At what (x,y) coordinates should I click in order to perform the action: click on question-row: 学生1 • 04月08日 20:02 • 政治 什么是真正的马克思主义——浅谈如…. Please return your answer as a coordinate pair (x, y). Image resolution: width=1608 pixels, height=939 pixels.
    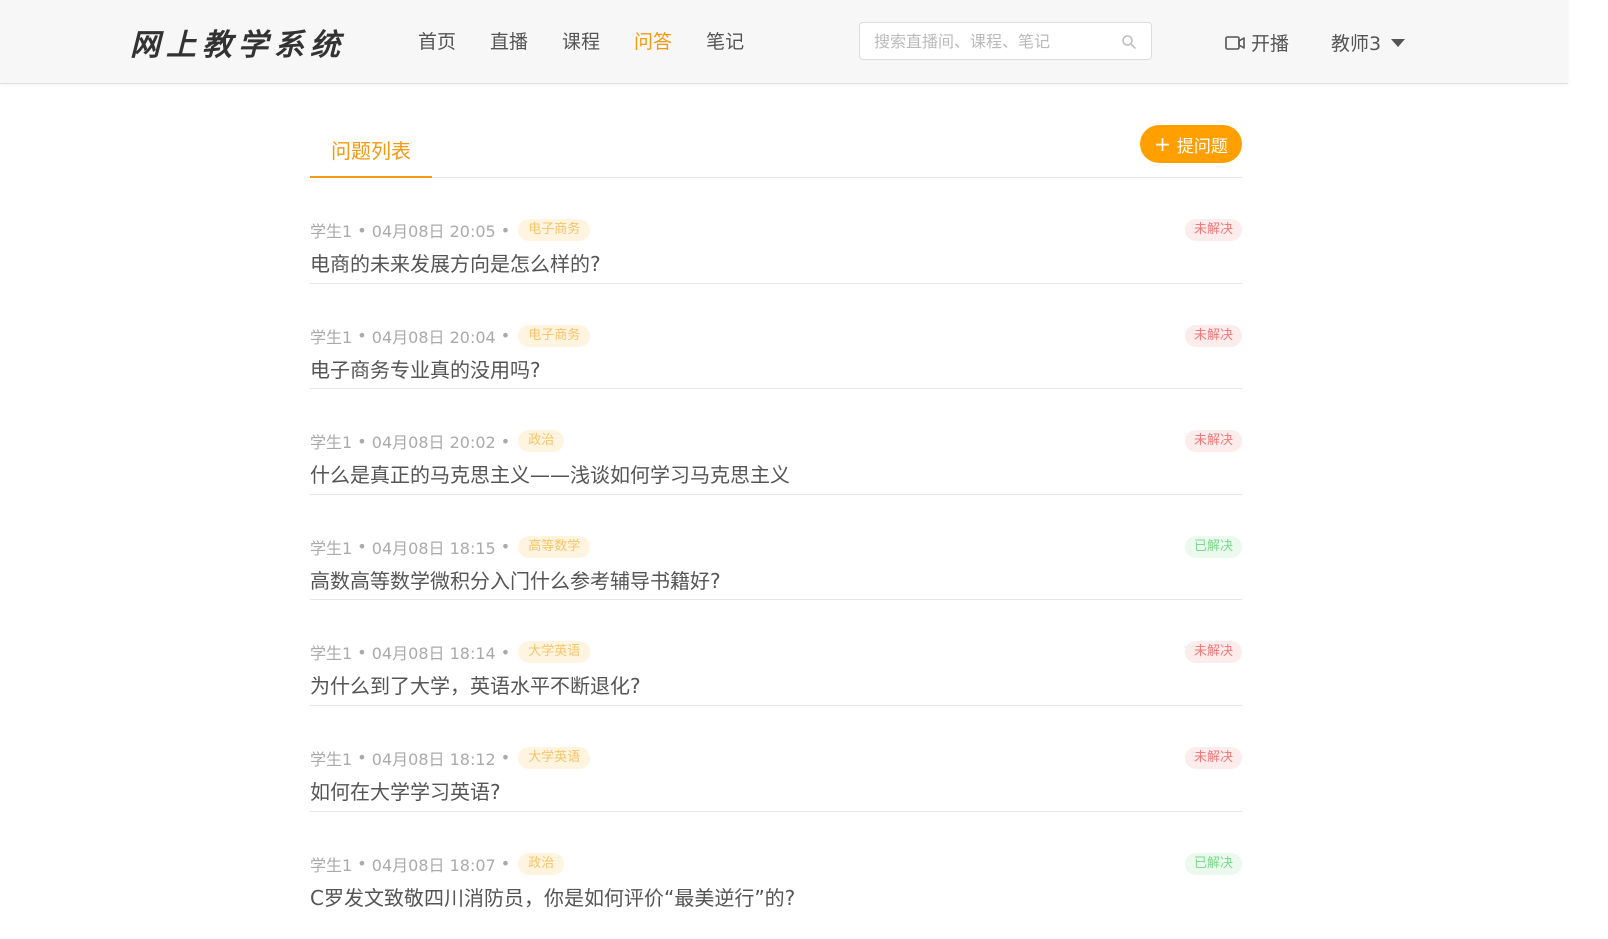
    Looking at the image, I should click on (776, 442).